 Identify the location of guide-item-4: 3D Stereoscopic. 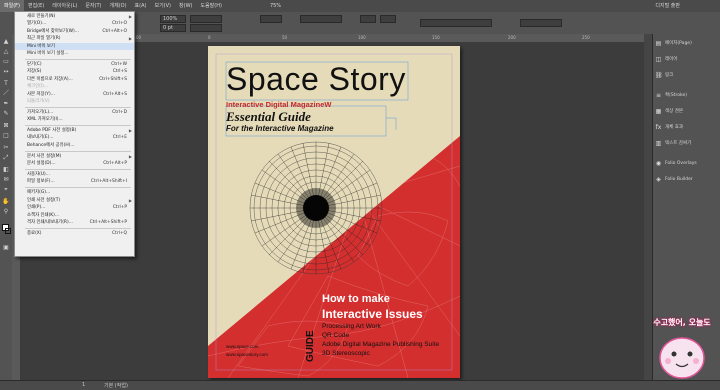
(346, 353).